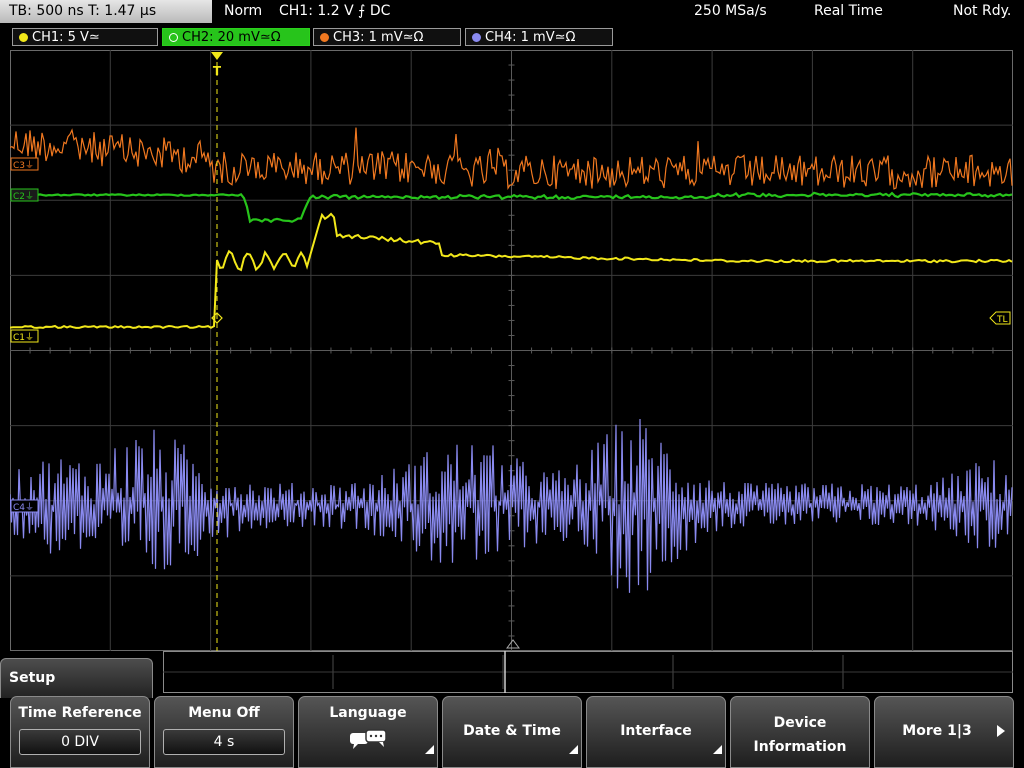 This screenshot has height=768, width=1024. What do you see at coordinates (32, 678) in the screenshot?
I see `setup-menu-title: Setup` at bounding box center [32, 678].